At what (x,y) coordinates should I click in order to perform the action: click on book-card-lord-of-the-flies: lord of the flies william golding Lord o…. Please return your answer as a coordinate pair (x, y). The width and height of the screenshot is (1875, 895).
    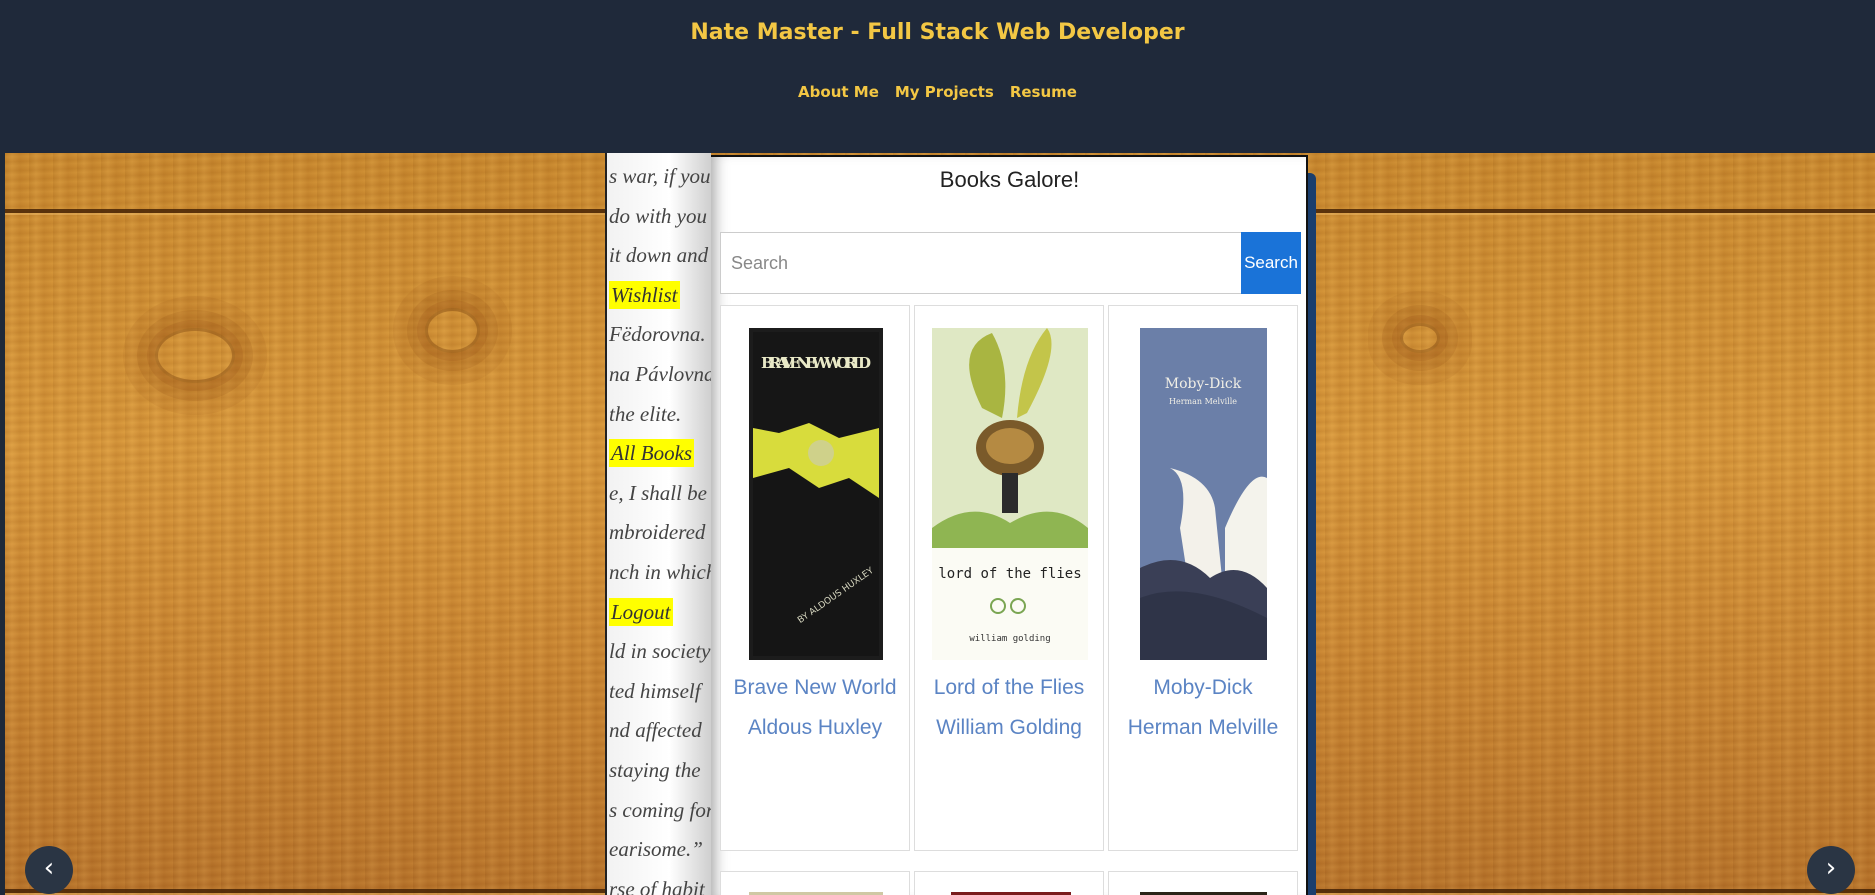
    Looking at the image, I should click on (1009, 578).